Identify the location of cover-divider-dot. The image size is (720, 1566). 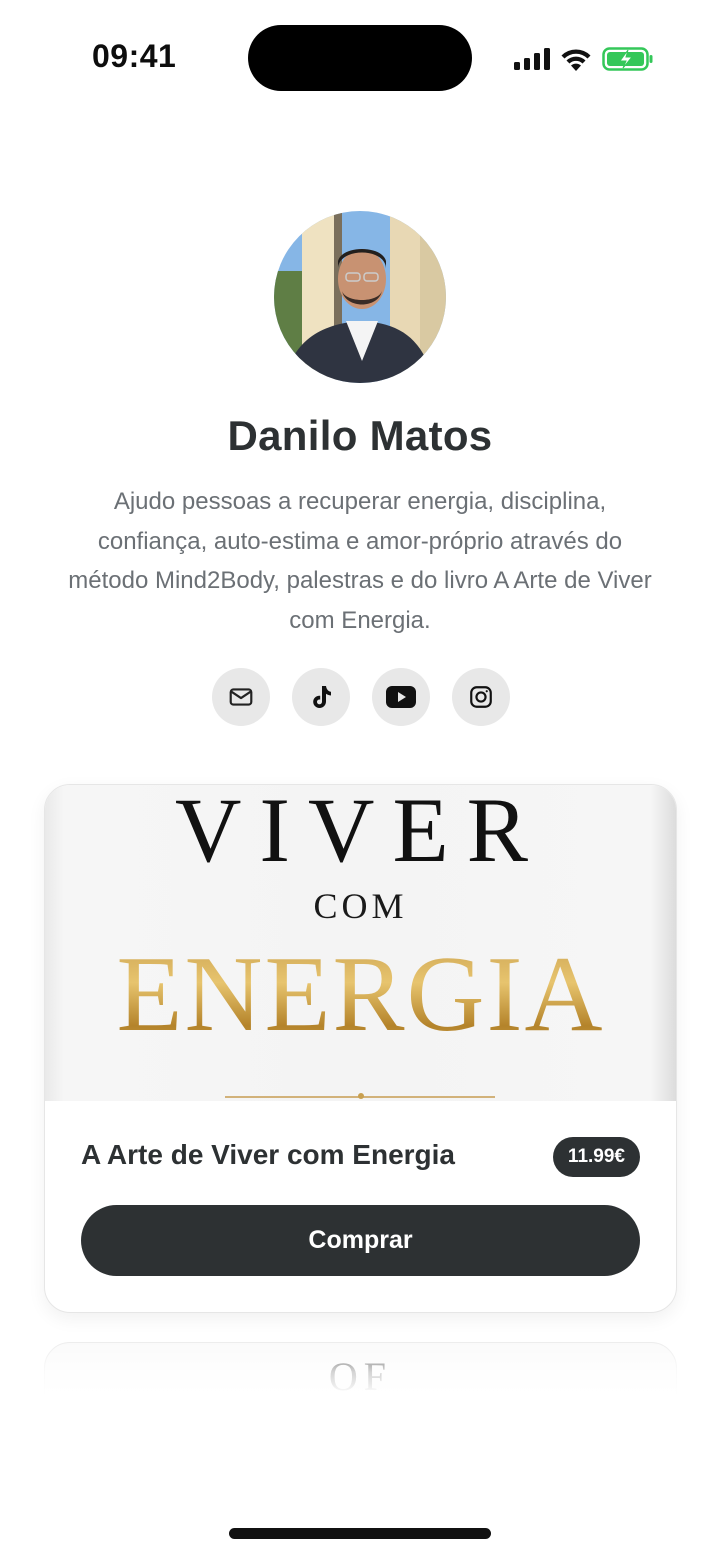
(361, 1096).